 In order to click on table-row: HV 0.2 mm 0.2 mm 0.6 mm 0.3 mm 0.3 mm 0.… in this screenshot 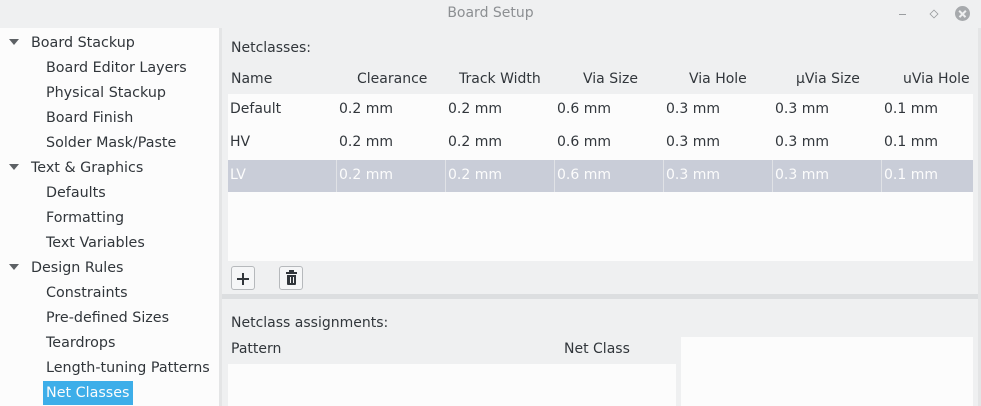, I will do `click(600, 143)`.